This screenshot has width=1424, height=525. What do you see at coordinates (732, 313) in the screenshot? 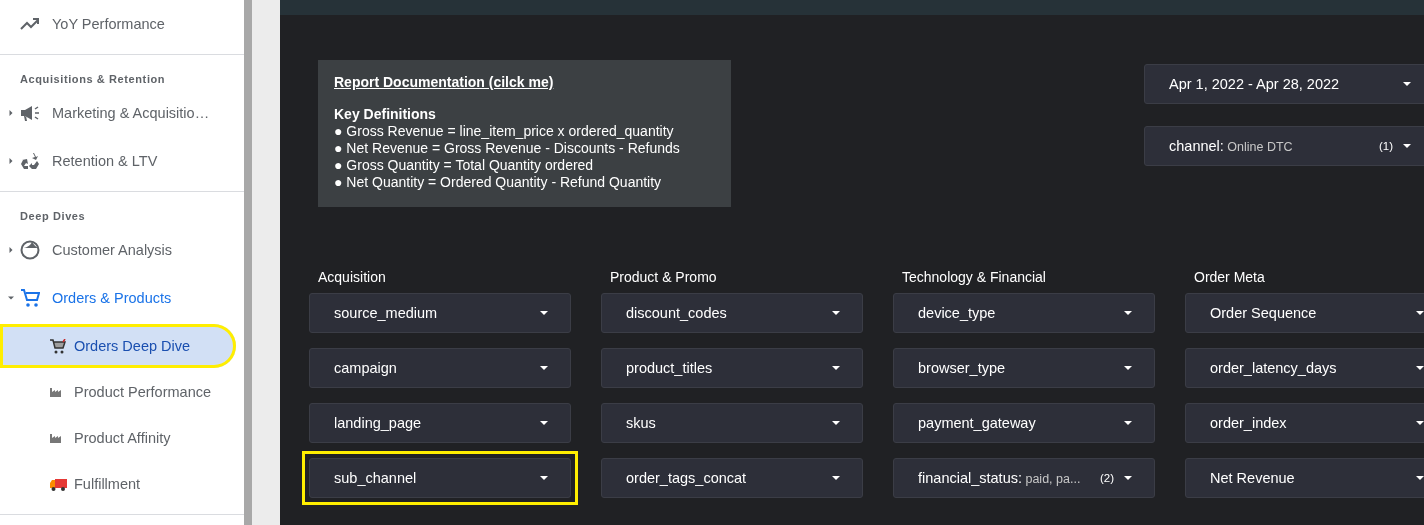
I see `filter-dropdown: discount_codes` at bounding box center [732, 313].